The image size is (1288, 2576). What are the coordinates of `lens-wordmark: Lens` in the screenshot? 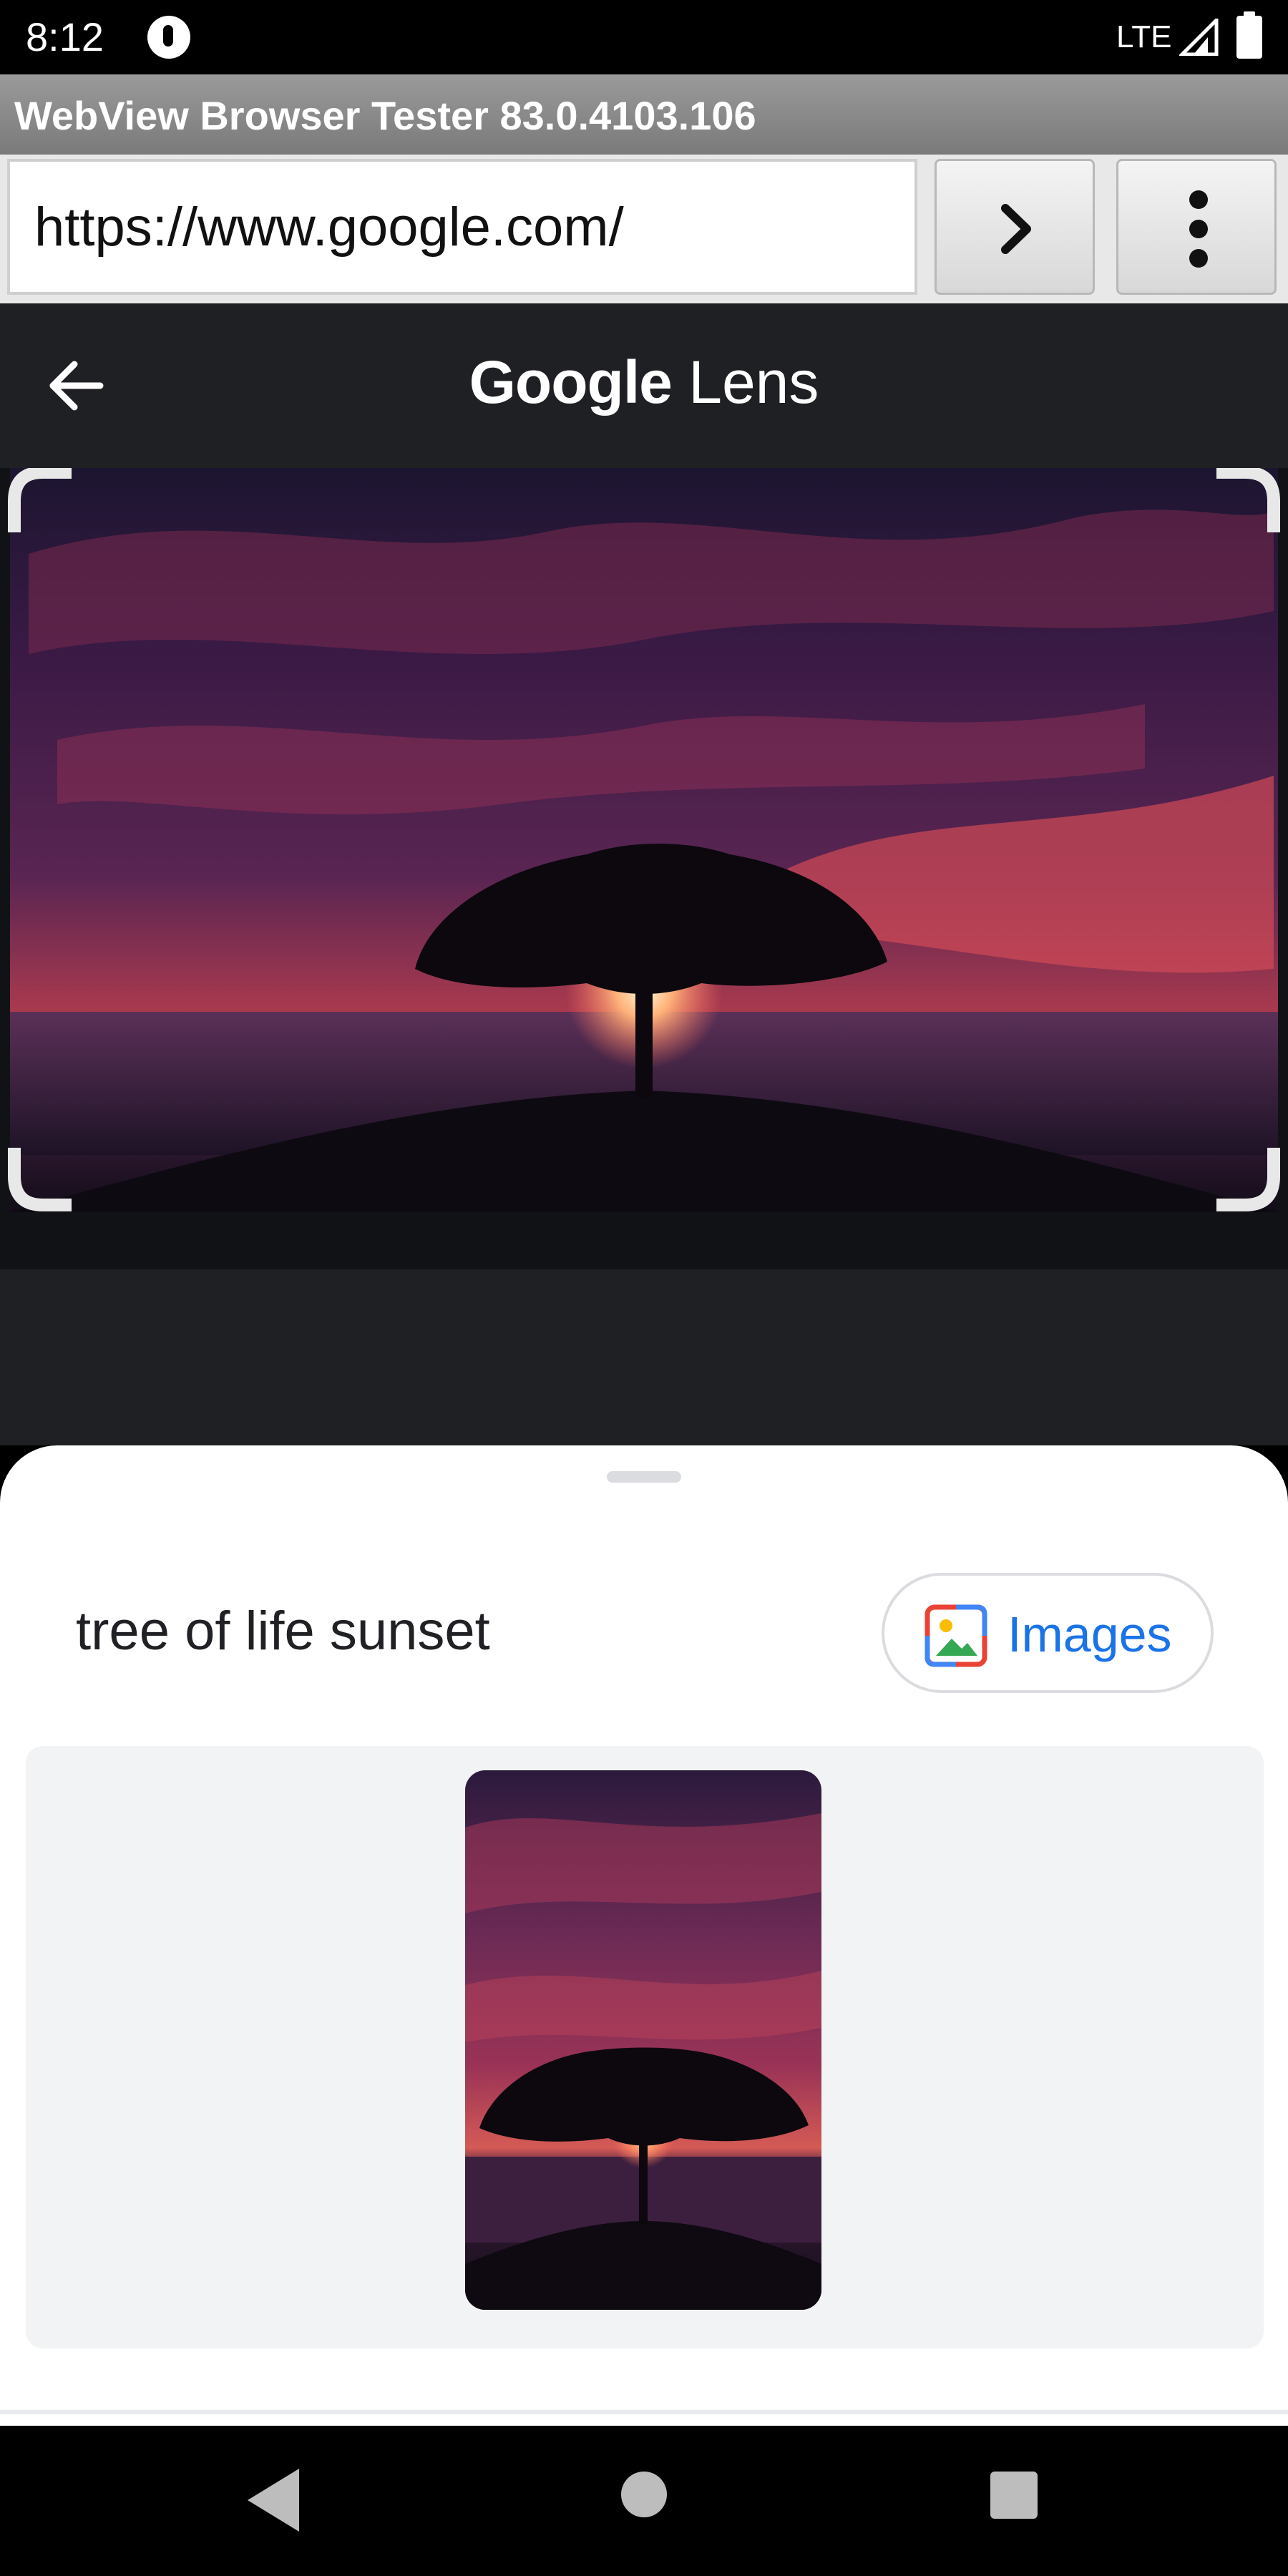 It's located at (753, 382).